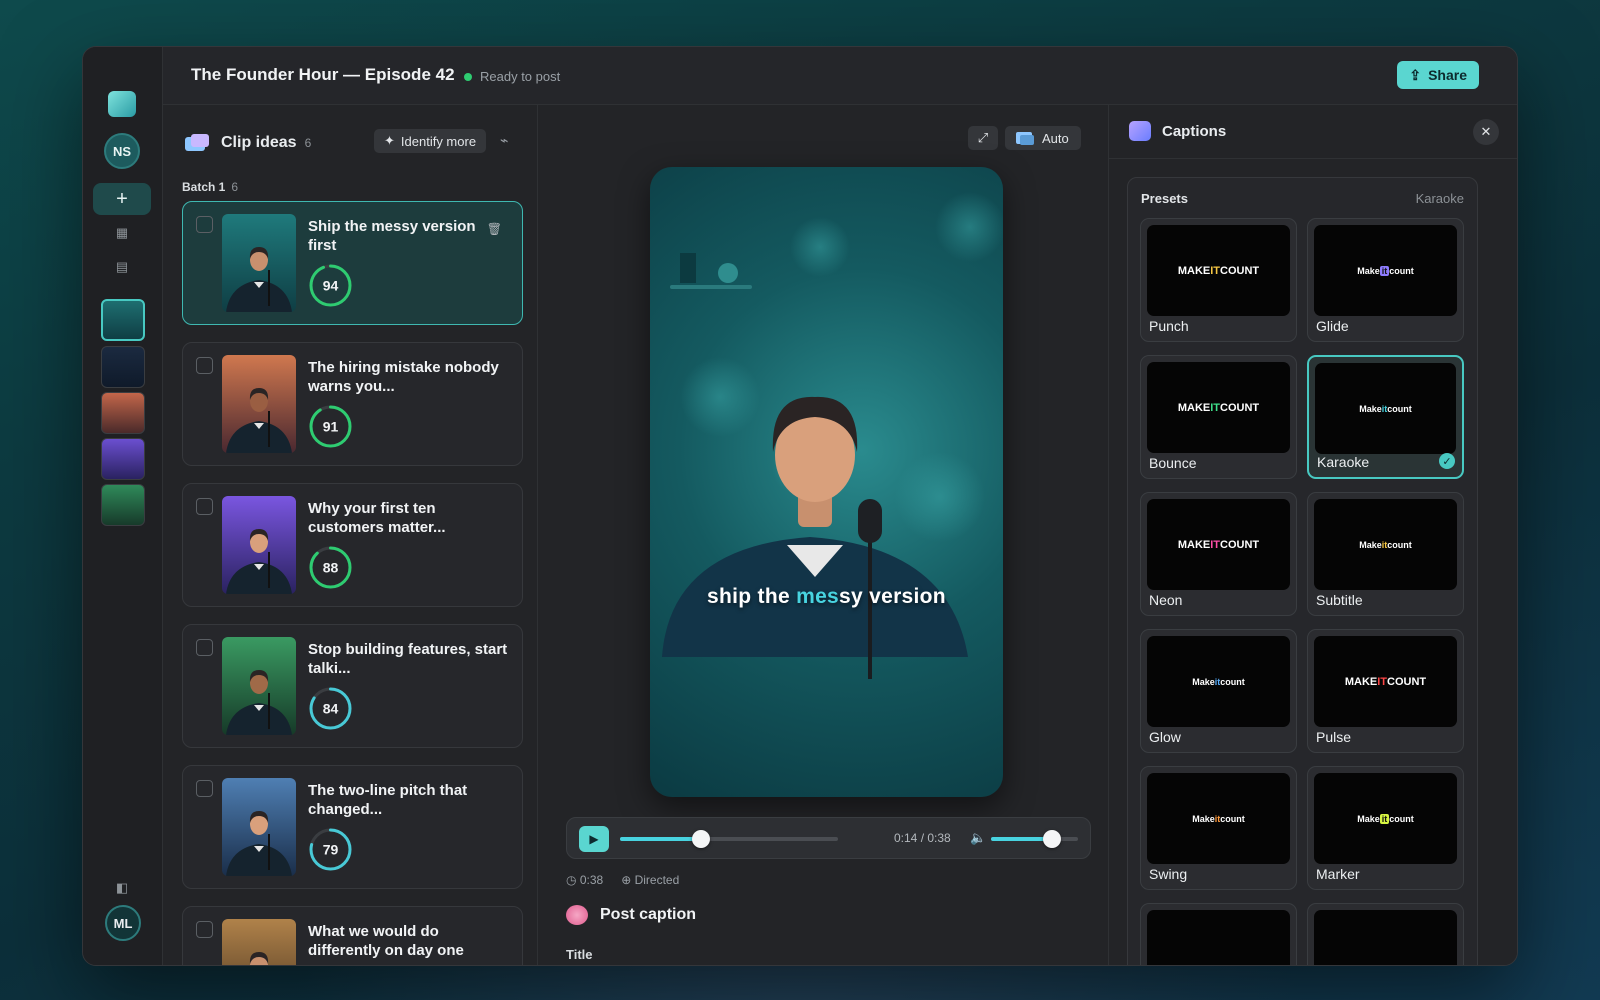 This screenshot has height=1000, width=1600. Describe the element at coordinates (204, 187) in the screenshot. I see `batch-label: Batch 1` at that location.